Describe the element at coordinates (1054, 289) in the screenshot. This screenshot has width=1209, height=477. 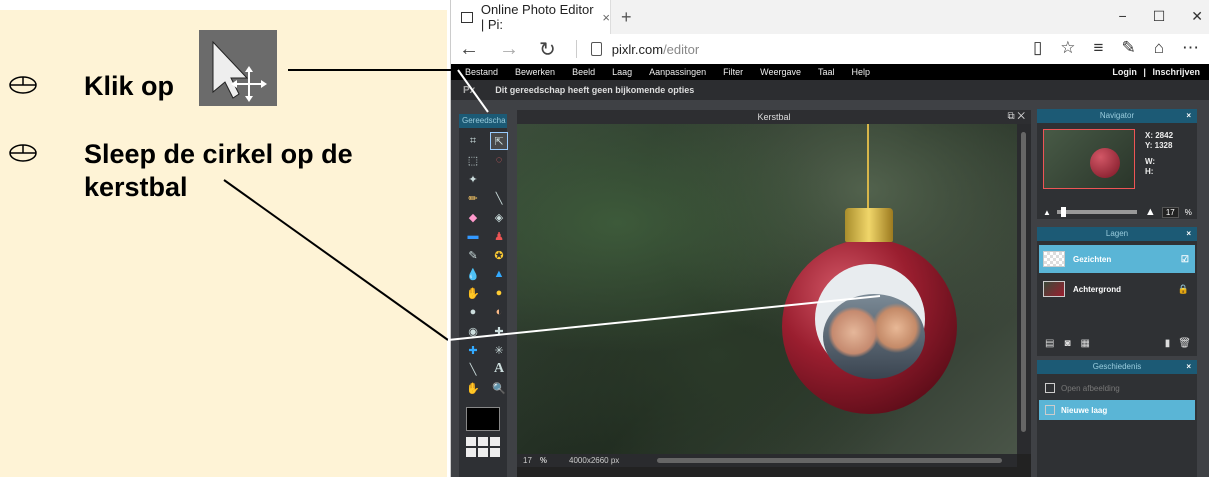
I see `layer-thumbnail` at that location.